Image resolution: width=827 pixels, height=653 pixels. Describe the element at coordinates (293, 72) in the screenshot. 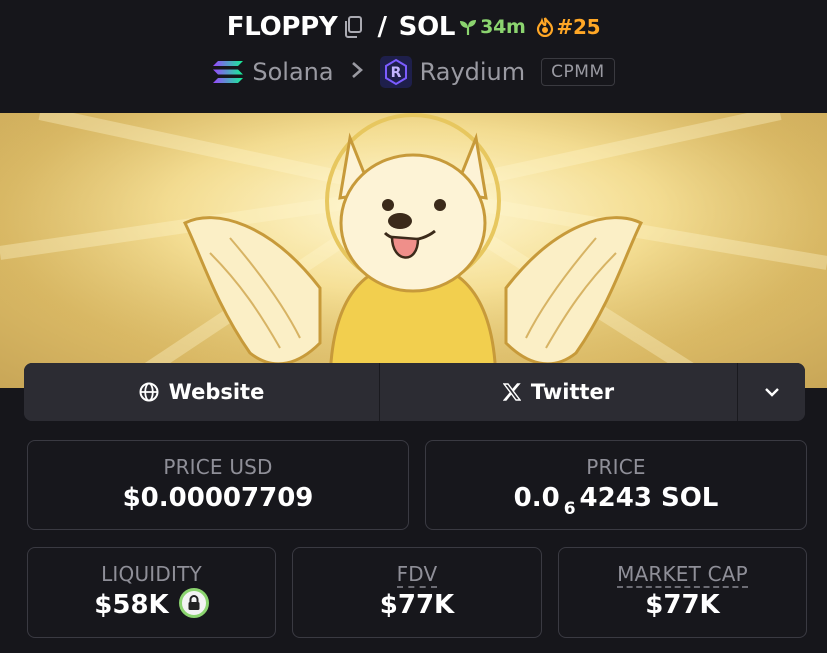

I see `chain-name: Solana` at that location.